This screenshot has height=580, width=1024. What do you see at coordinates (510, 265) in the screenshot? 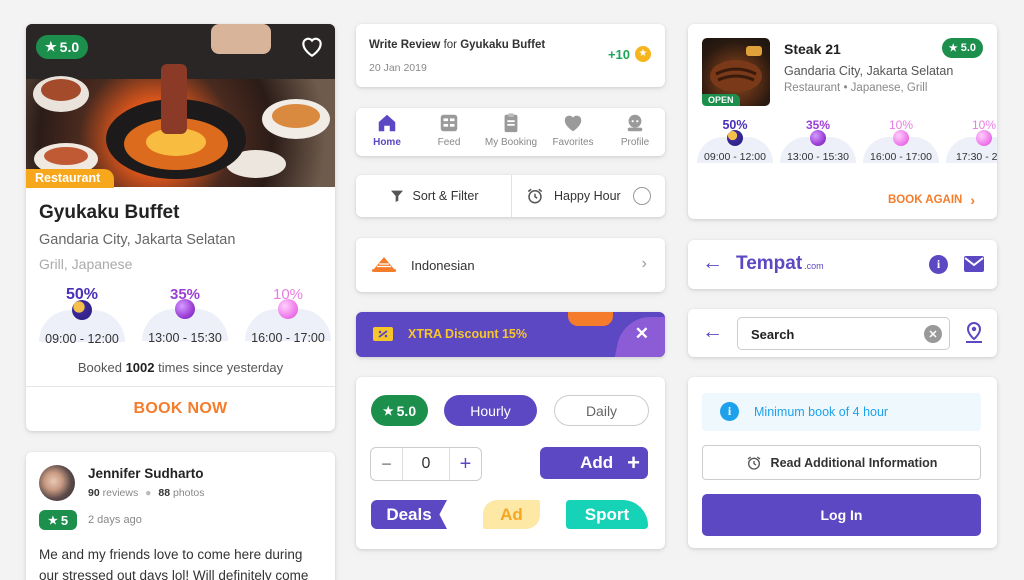
I see `cuisine-row: Indonesian ›` at bounding box center [510, 265].